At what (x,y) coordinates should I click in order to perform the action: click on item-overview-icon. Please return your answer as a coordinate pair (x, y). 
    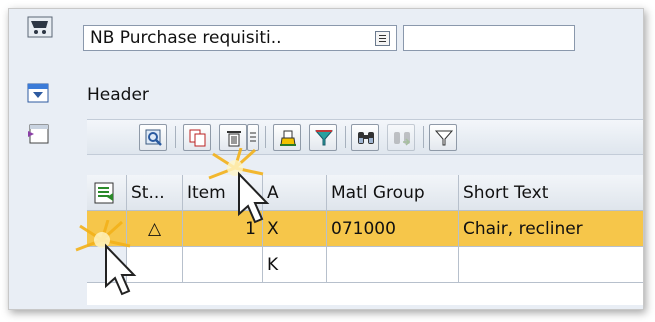
    Looking at the image, I should click on (38, 134).